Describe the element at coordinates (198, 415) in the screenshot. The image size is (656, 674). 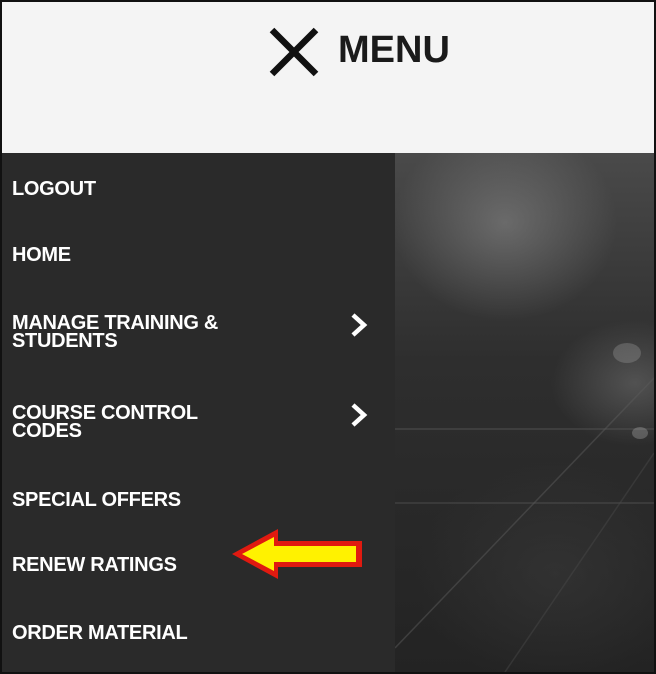
I see `sidebar-item-course-control-codes: COURSE CONTROL CODES` at that location.